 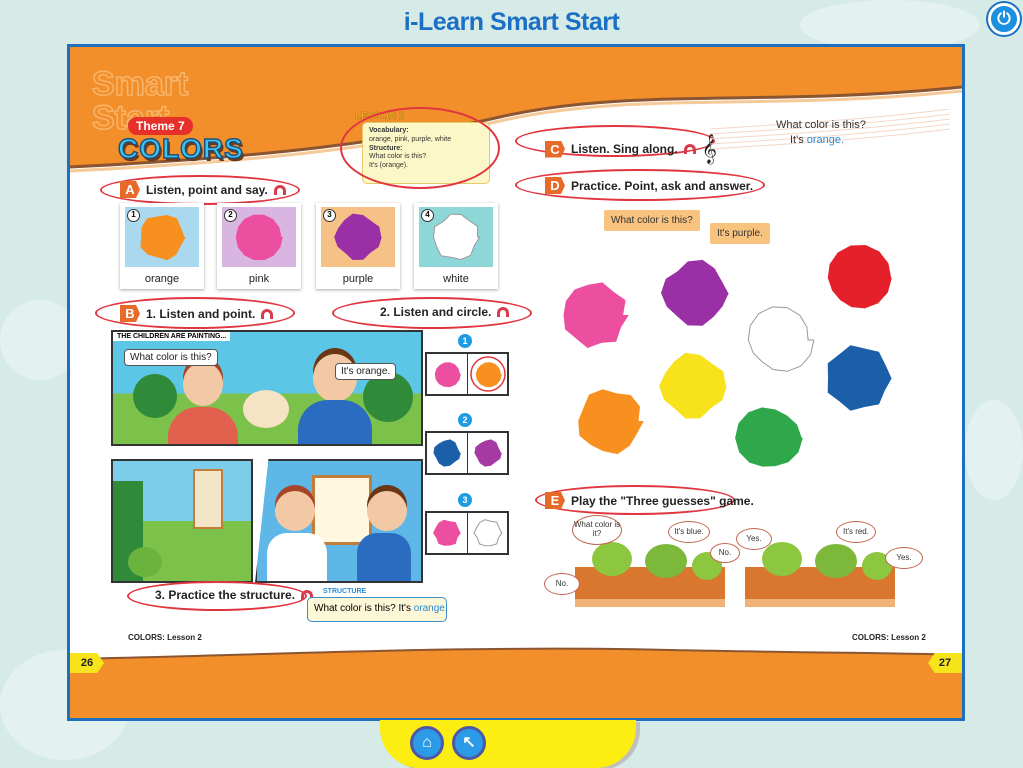 What do you see at coordinates (662, 500) in the screenshot?
I see `section-e-title: Play the "Three guesses" game.` at bounding box center [662, 500].